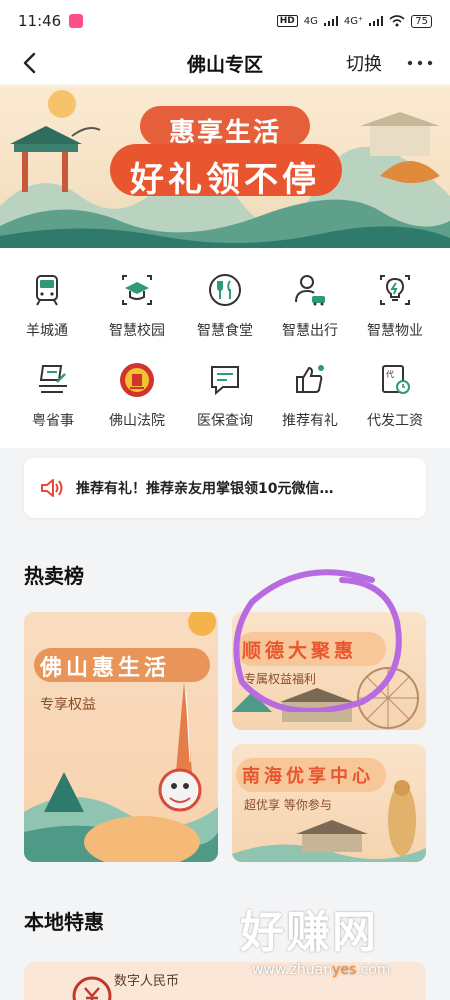  Describe the element at coordinates (224, 133) in the screenshot. I see `banner-headline: 惠享生活` at that location.